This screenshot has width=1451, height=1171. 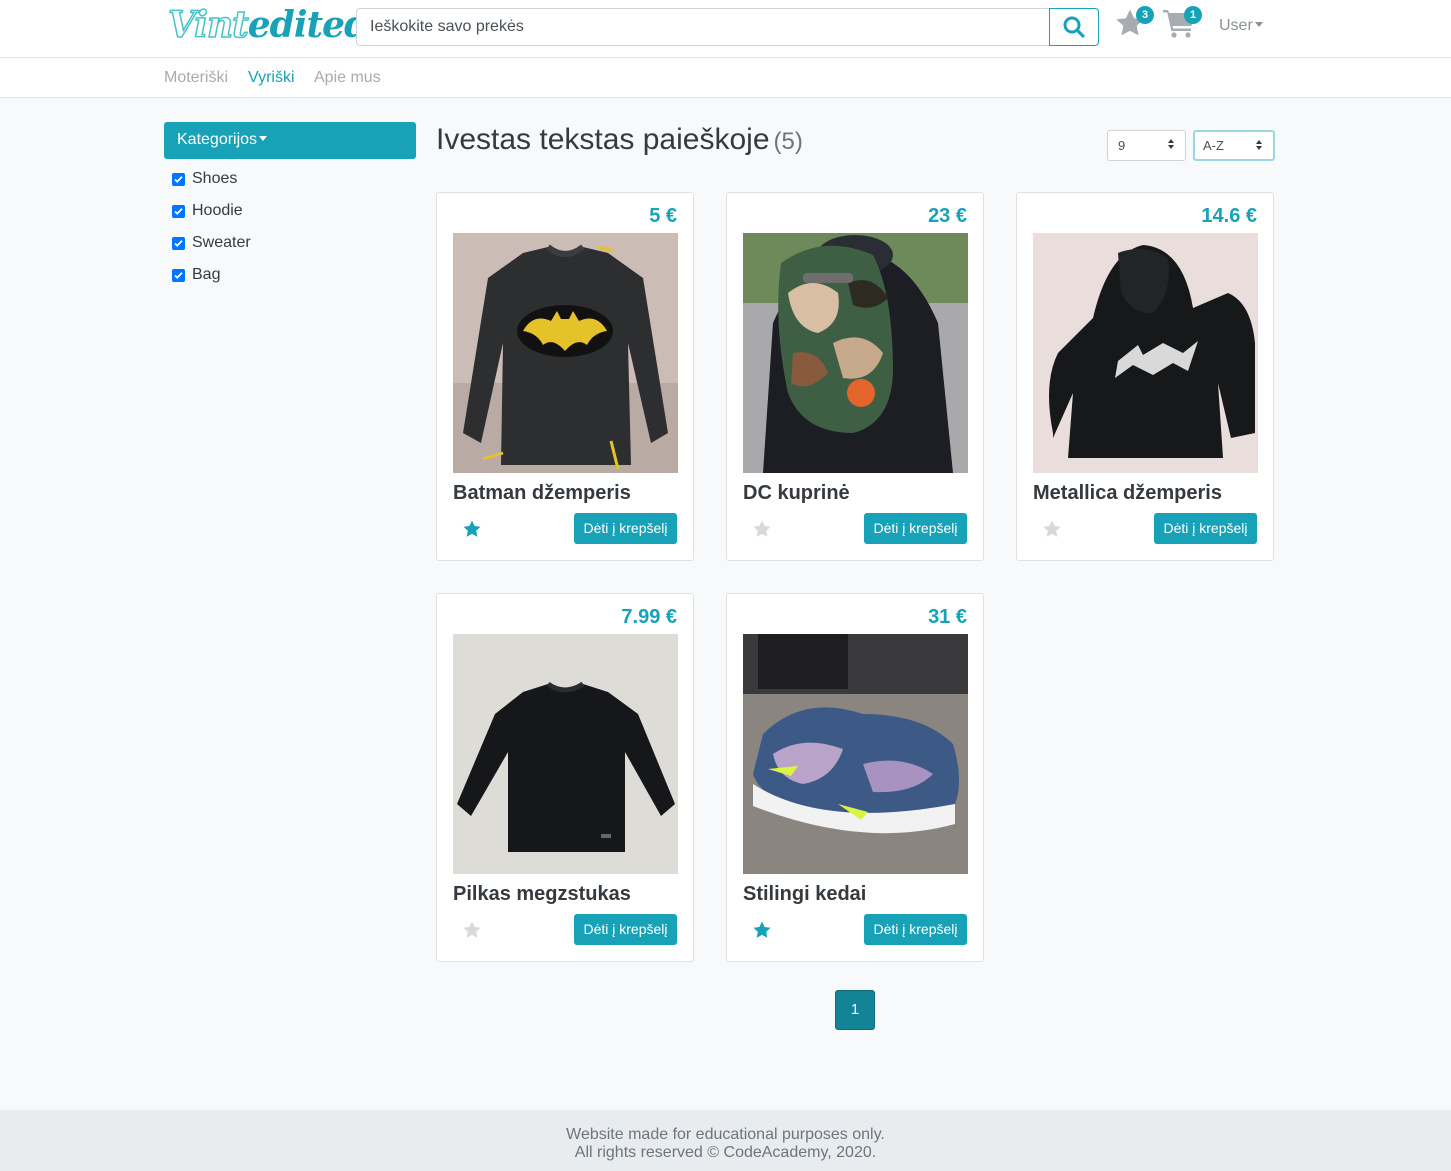 What do you see at coordinates (221, 242) in the screenshot?
I see `category-label: Sweater` at bounding box center [221, 242].